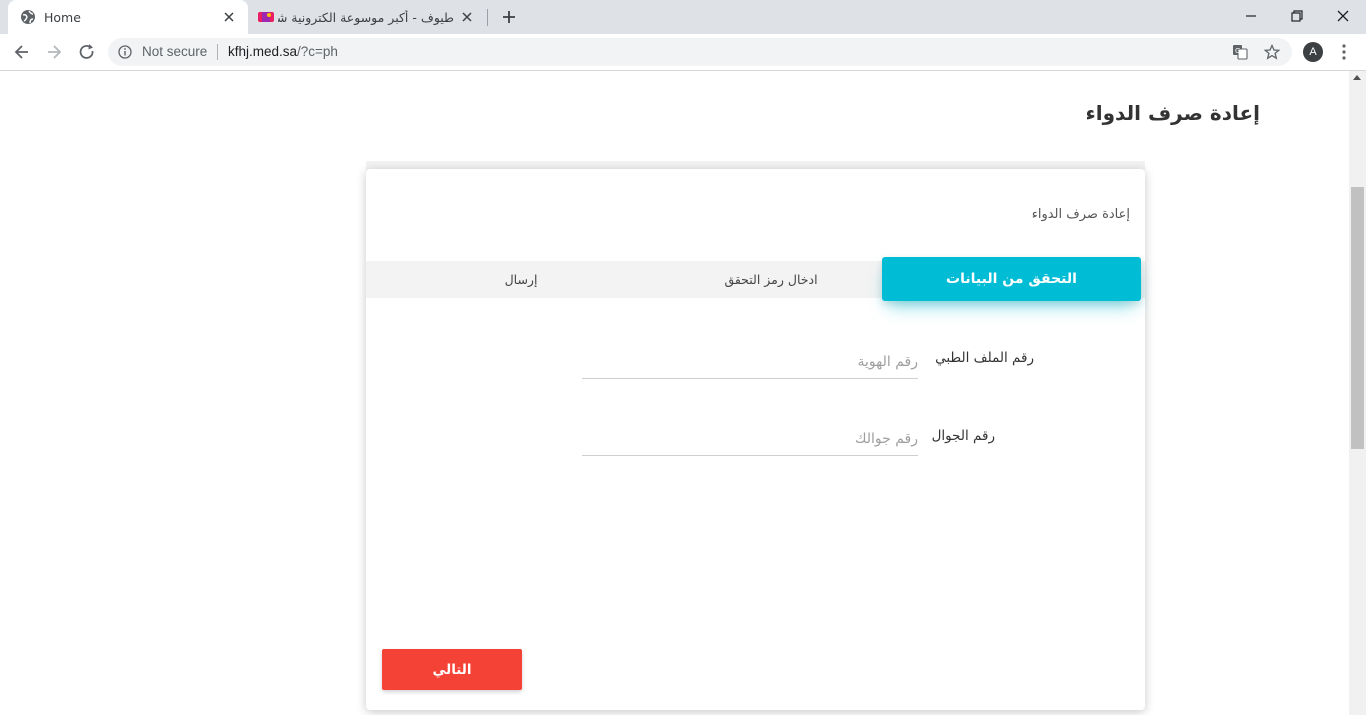 This screenshot has width=1366, height=715. I want to click on step-enter-code: ادخال رمز التحقق, so click(771, 279).